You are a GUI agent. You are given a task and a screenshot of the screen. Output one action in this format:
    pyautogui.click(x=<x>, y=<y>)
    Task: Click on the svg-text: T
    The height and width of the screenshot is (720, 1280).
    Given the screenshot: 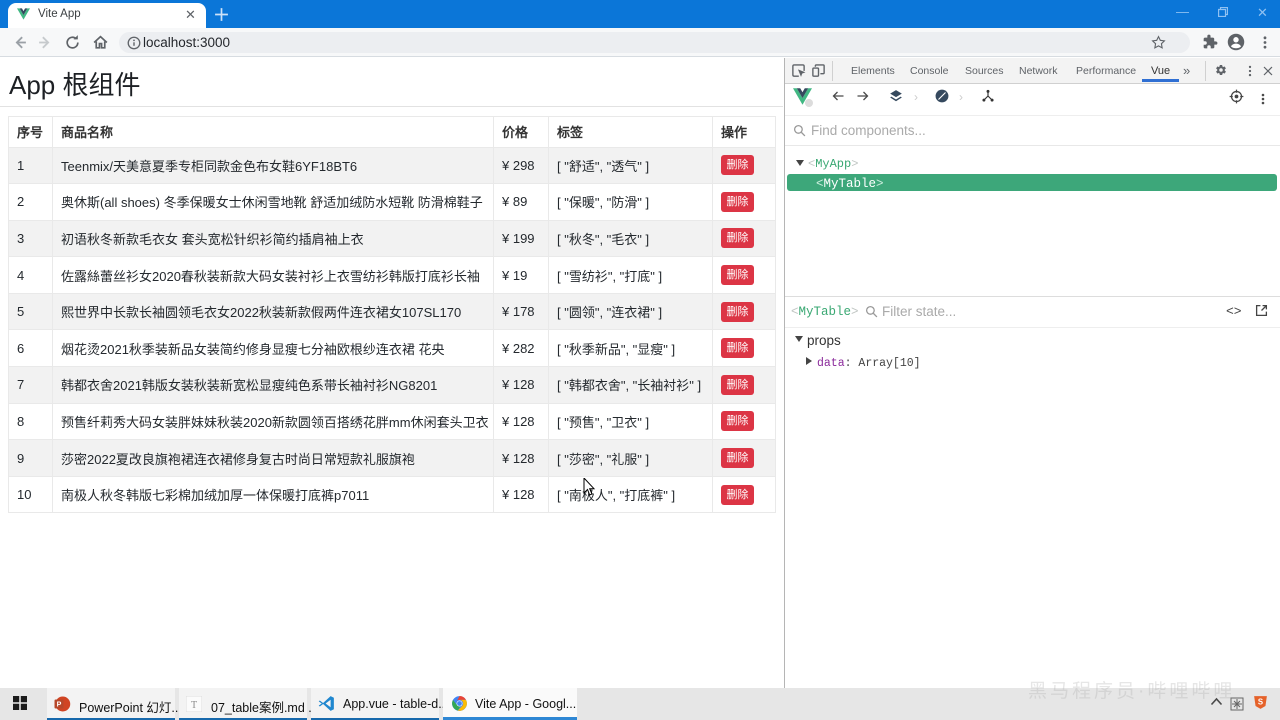 What is the action you would take?
    pyautogui.click(x=194, y=705)
    